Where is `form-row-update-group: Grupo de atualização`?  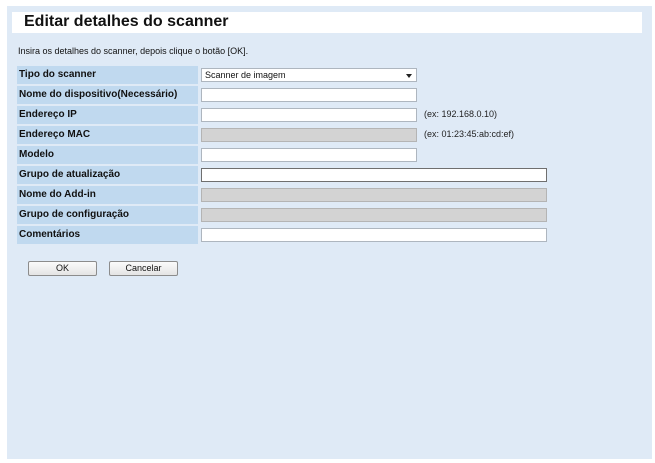 form-row-update-group: Grupo de atualização is located at coordinates (334, 176).